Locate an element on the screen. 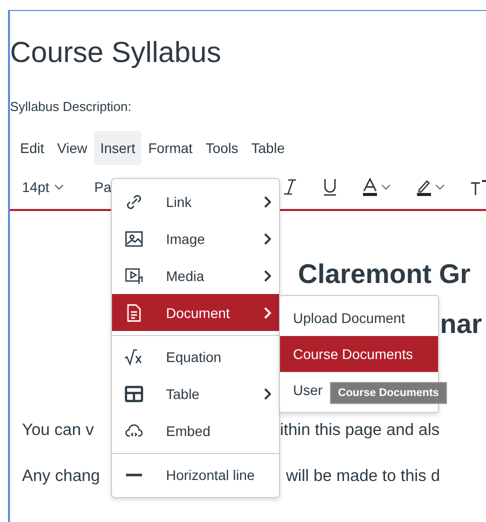 The width and height of the screenshot is (486, 522). menu-tab: View is located at coordinates (72, 148).